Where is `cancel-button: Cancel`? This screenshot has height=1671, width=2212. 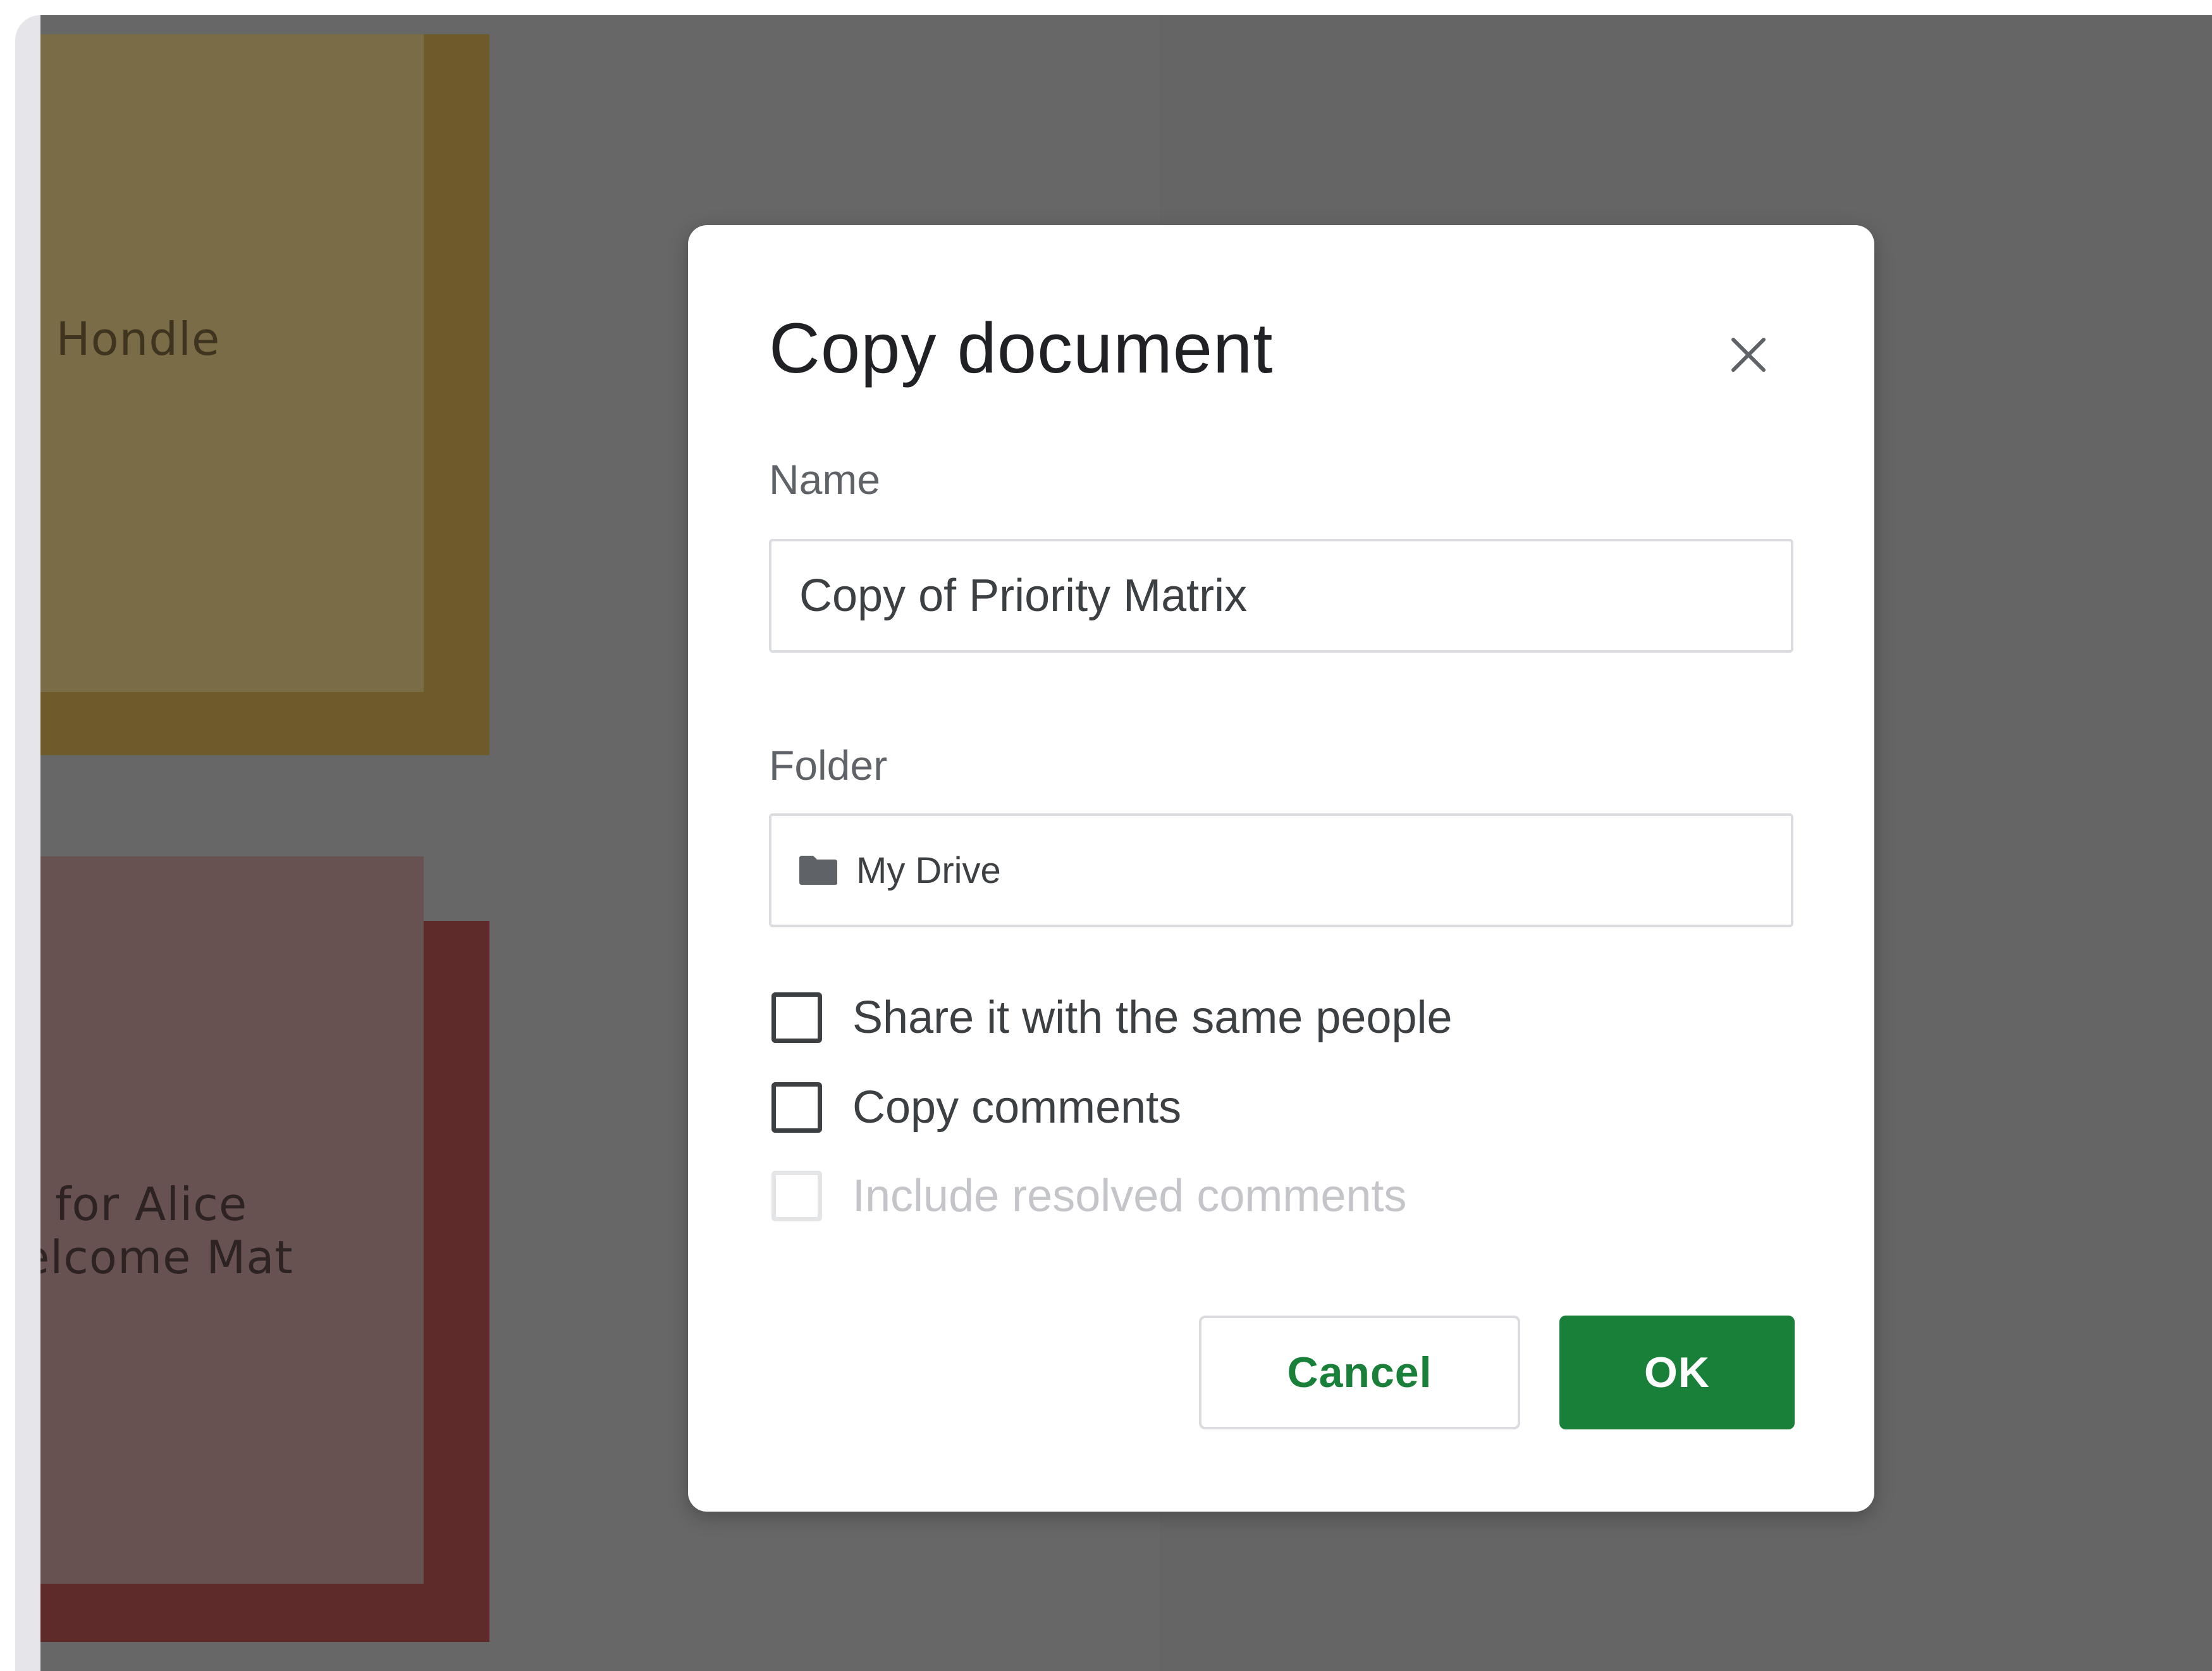
cancel-button: Cancel is located at coordinates (1360, 1372).